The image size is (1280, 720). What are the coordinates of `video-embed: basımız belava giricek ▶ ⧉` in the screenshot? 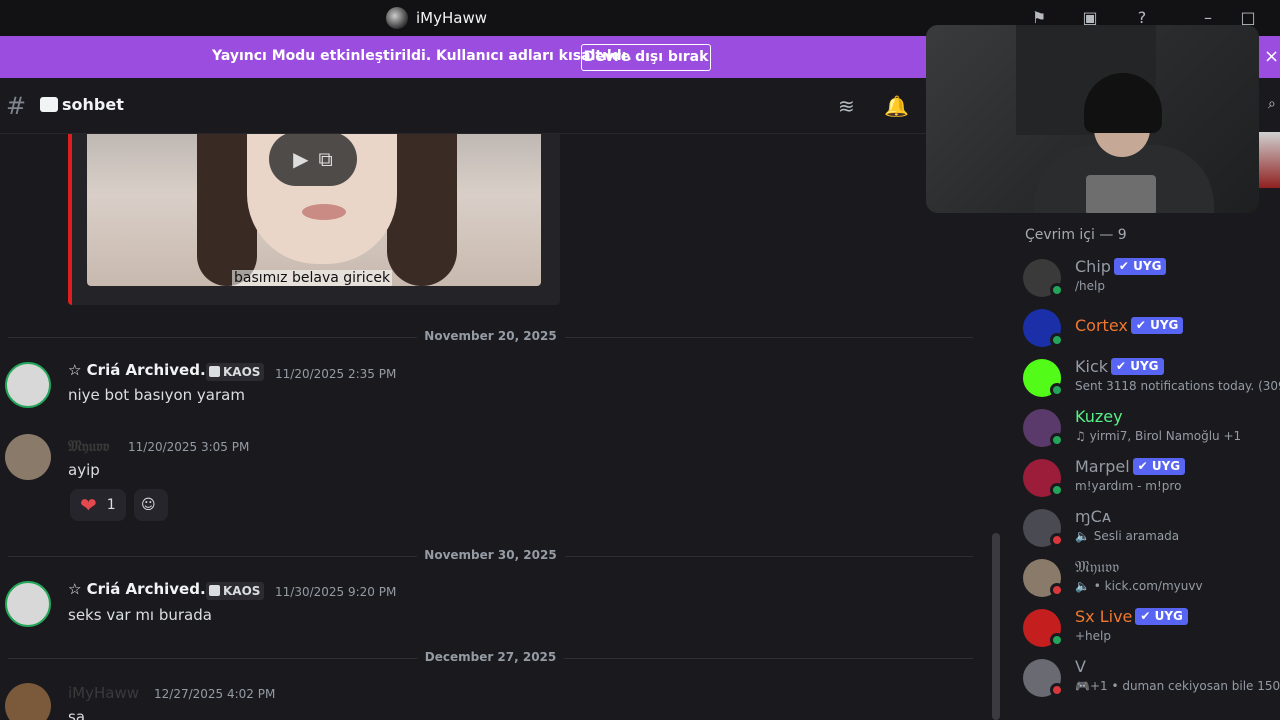 It's located at (314, 219).